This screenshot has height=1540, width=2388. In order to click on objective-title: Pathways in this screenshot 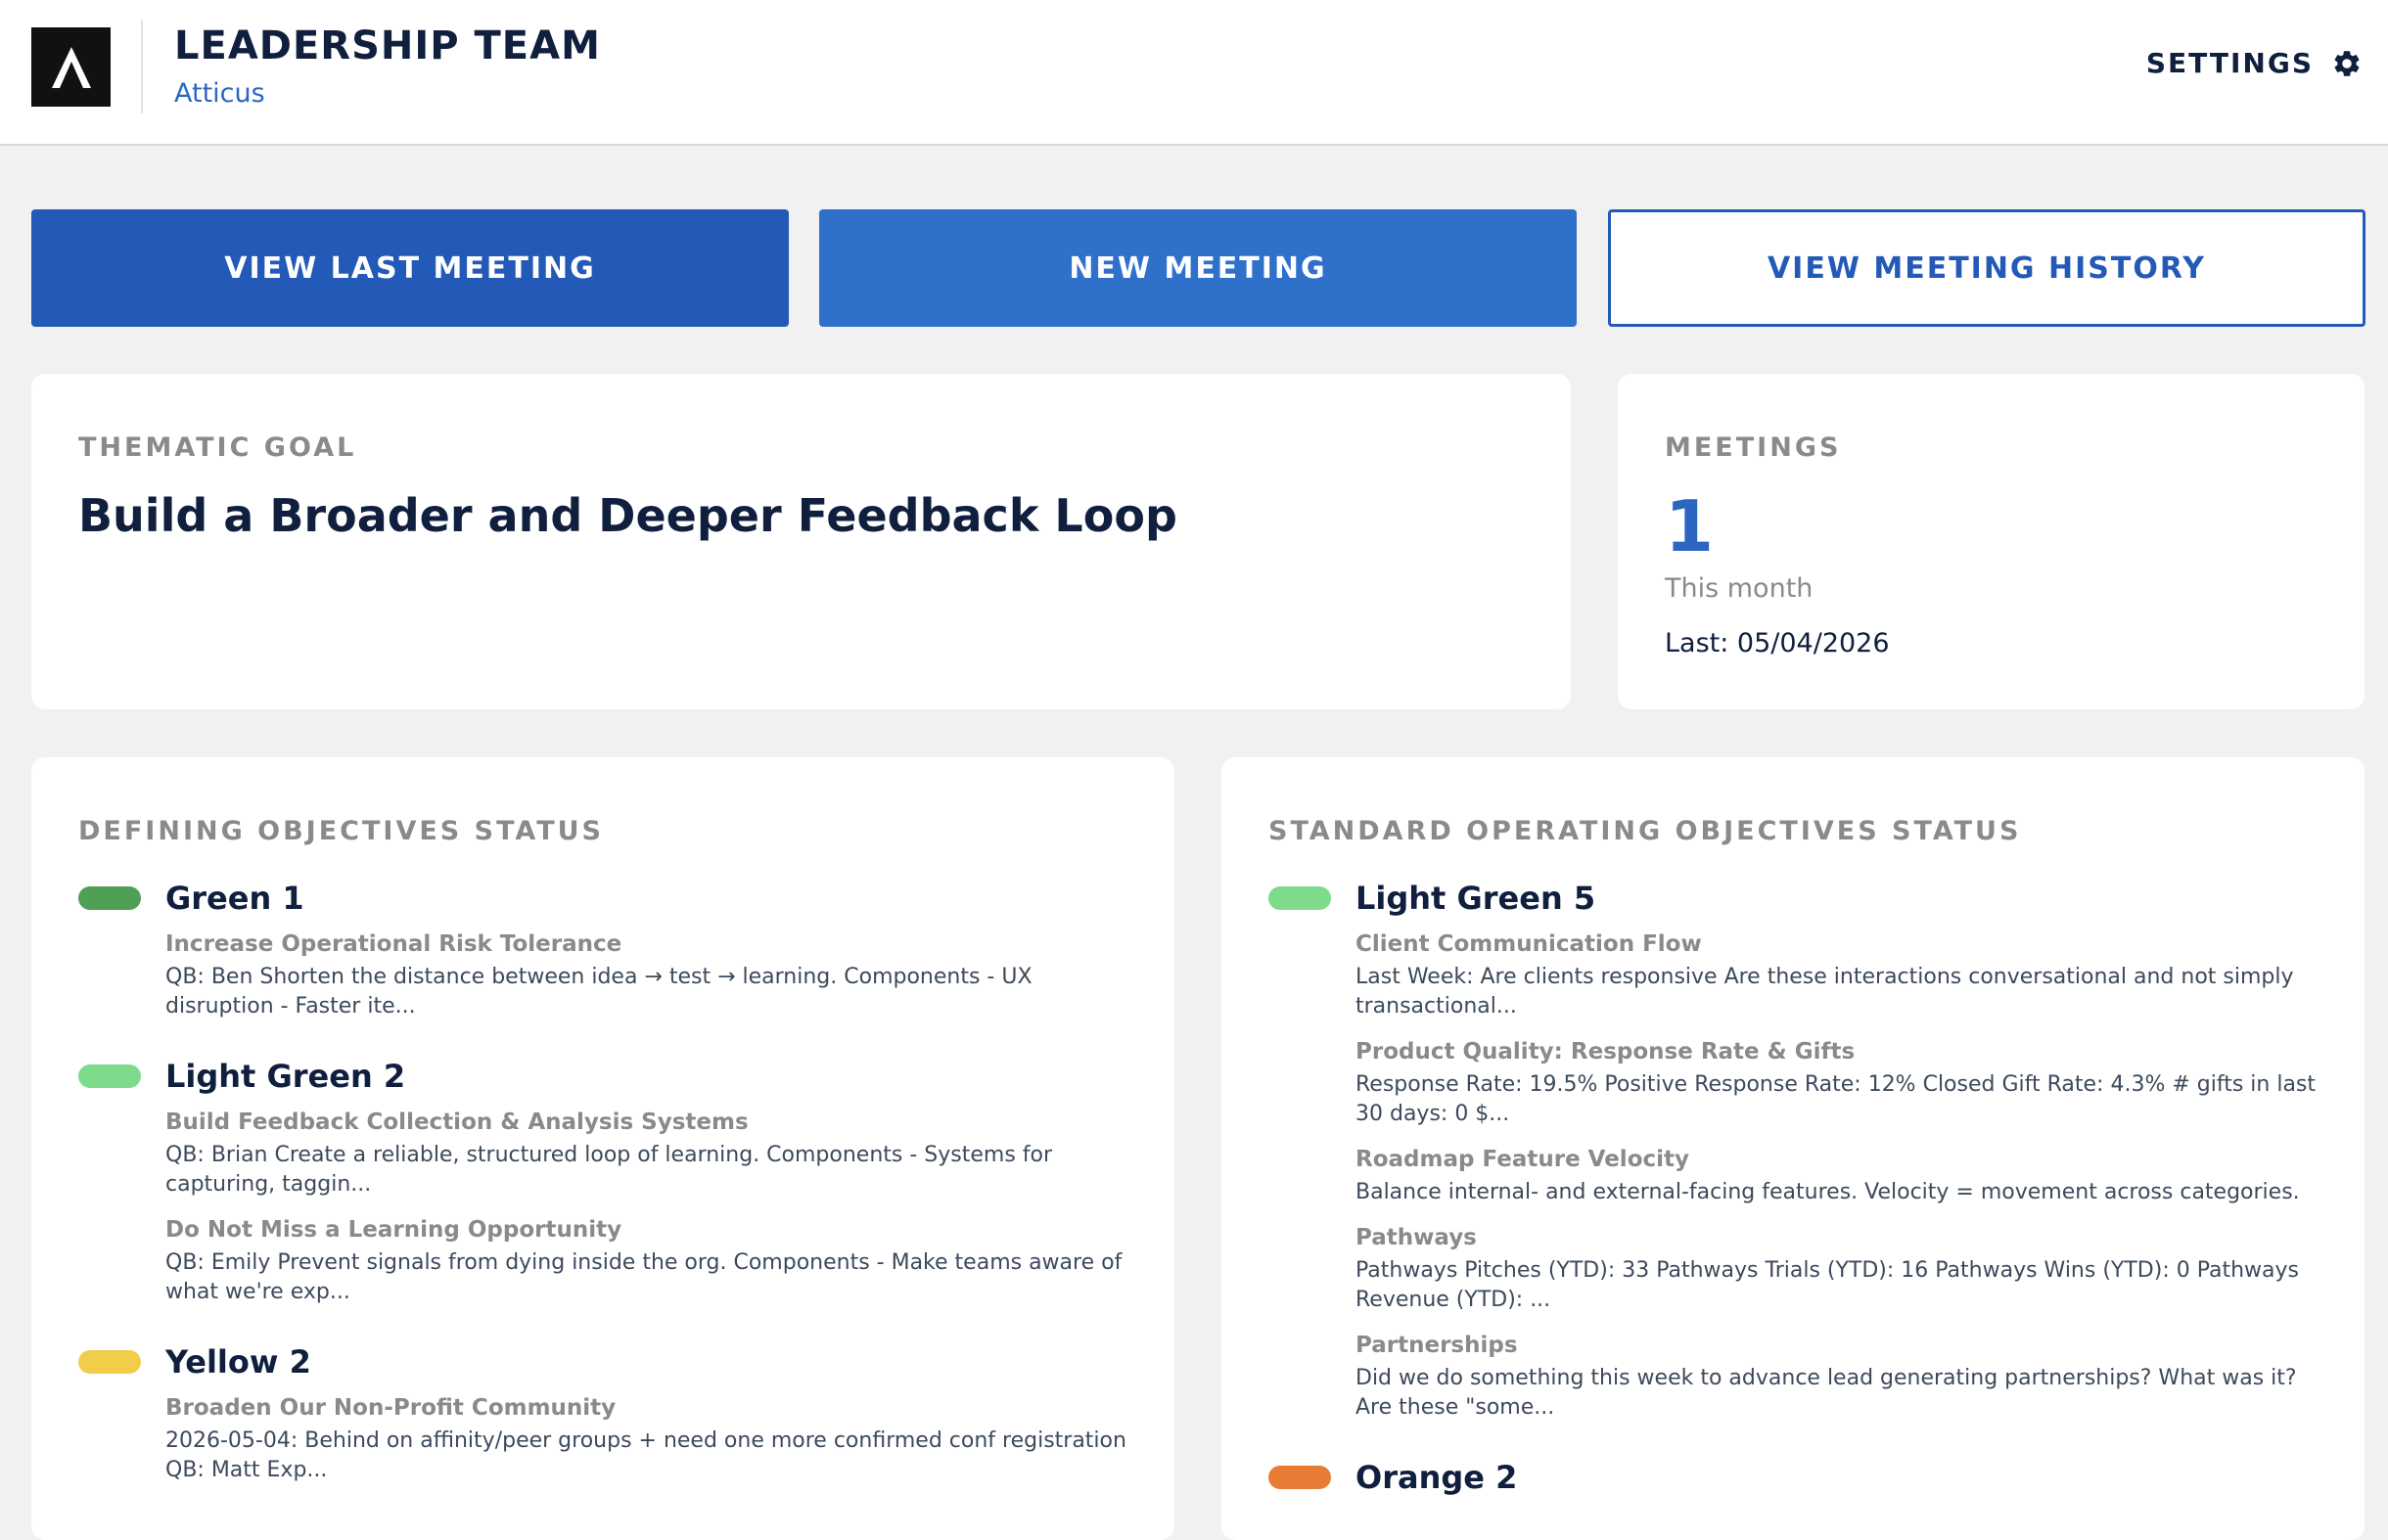, I will do `click(1416, 1237)`.